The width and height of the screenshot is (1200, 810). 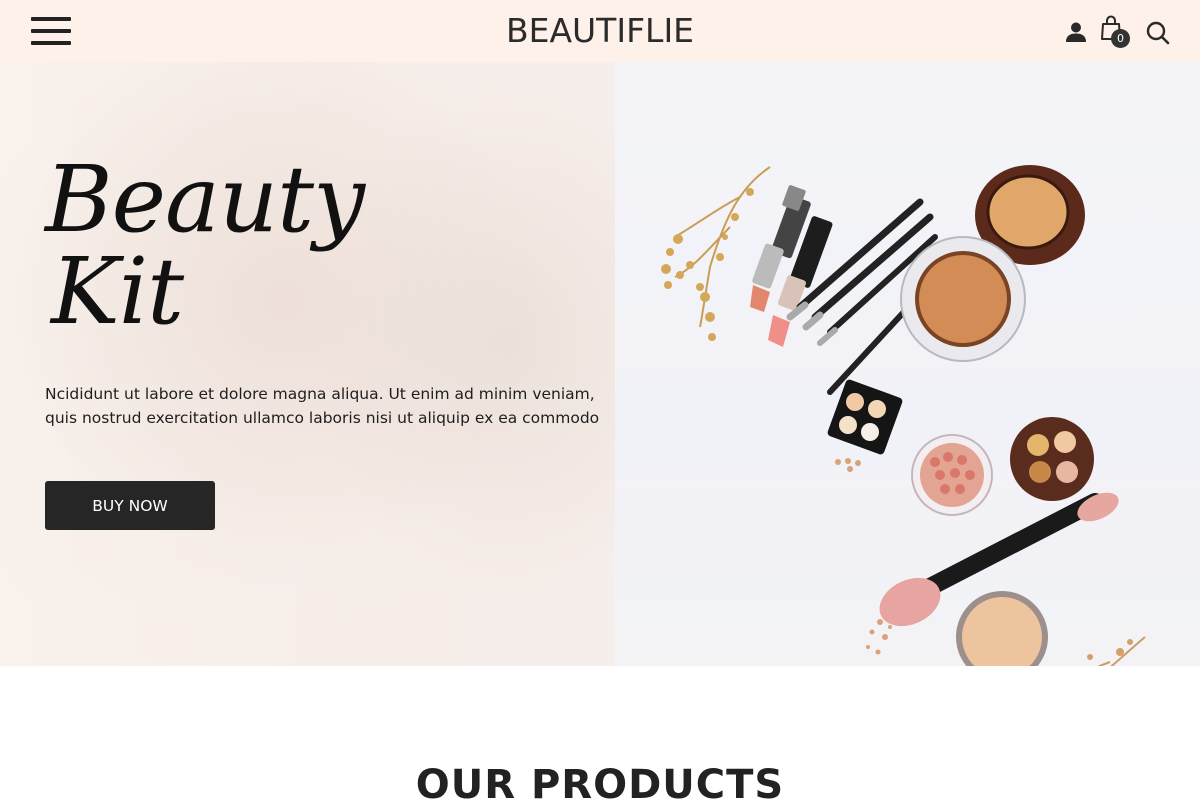 I want to click on brand-logo: BEAUTIFLIE, so click(x=600, y=31).